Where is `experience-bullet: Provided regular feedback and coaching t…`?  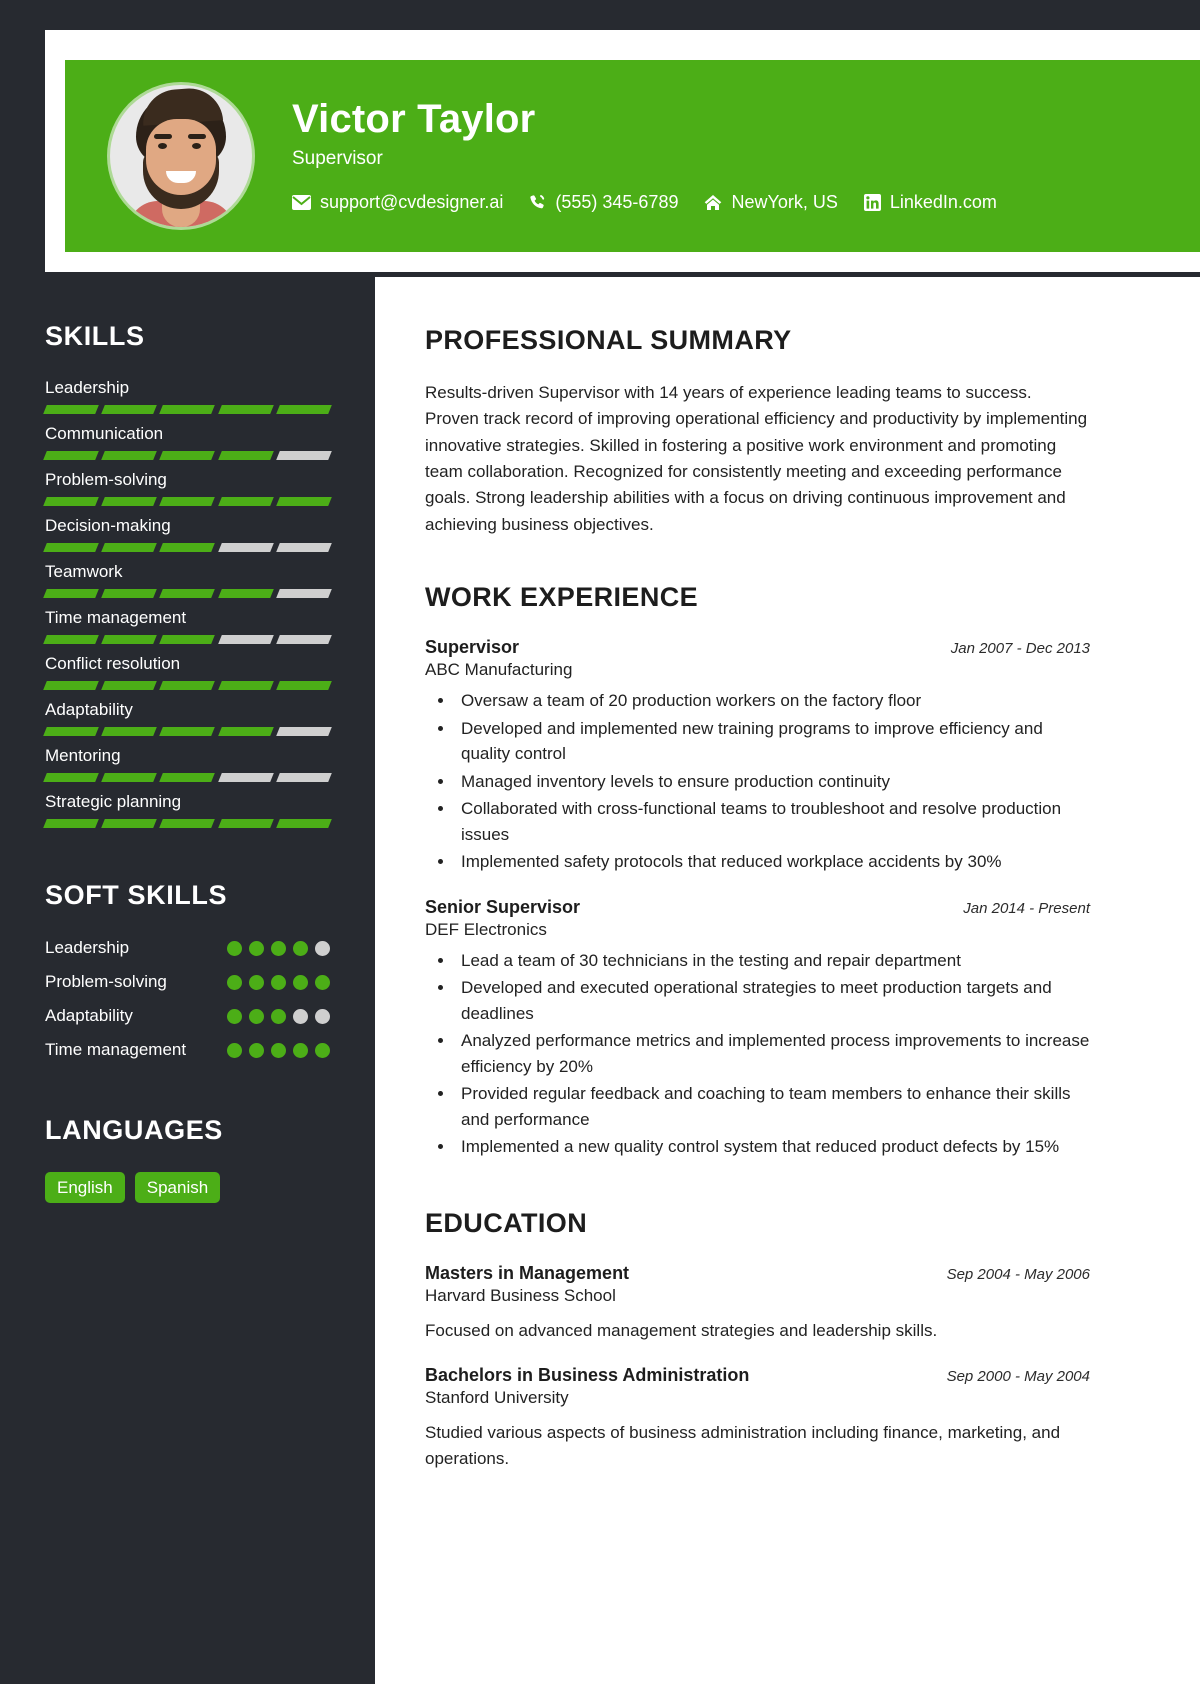
experience-bullet: Provided regular feedback and coaching t… is located at coordinates (772, 1106).